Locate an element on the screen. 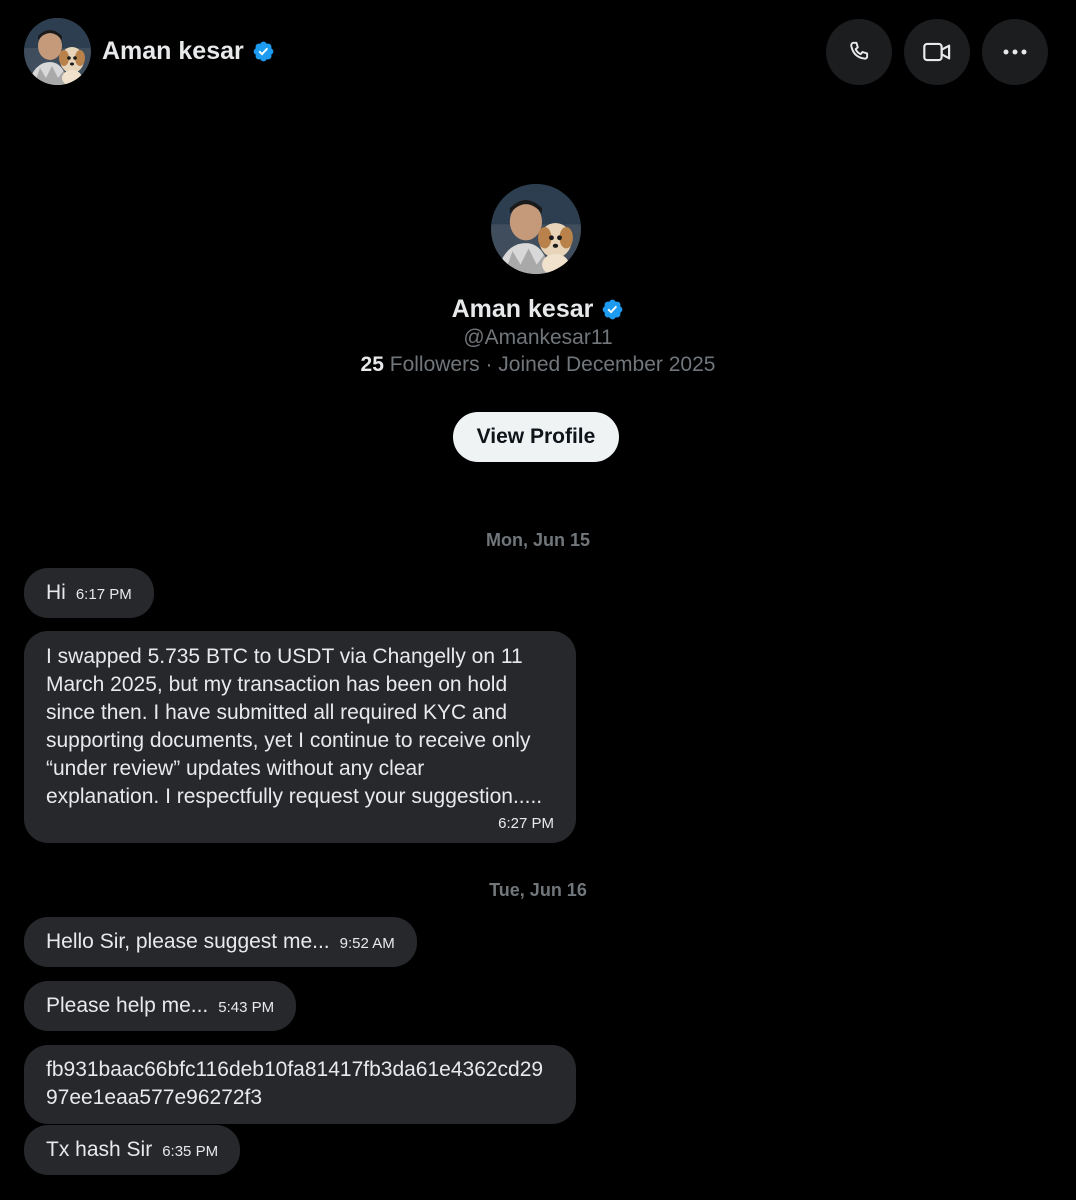 The height and width of the screenshot is (1200, 1076). message-time: 6:35 PM is located at coordinates (190, 1151).